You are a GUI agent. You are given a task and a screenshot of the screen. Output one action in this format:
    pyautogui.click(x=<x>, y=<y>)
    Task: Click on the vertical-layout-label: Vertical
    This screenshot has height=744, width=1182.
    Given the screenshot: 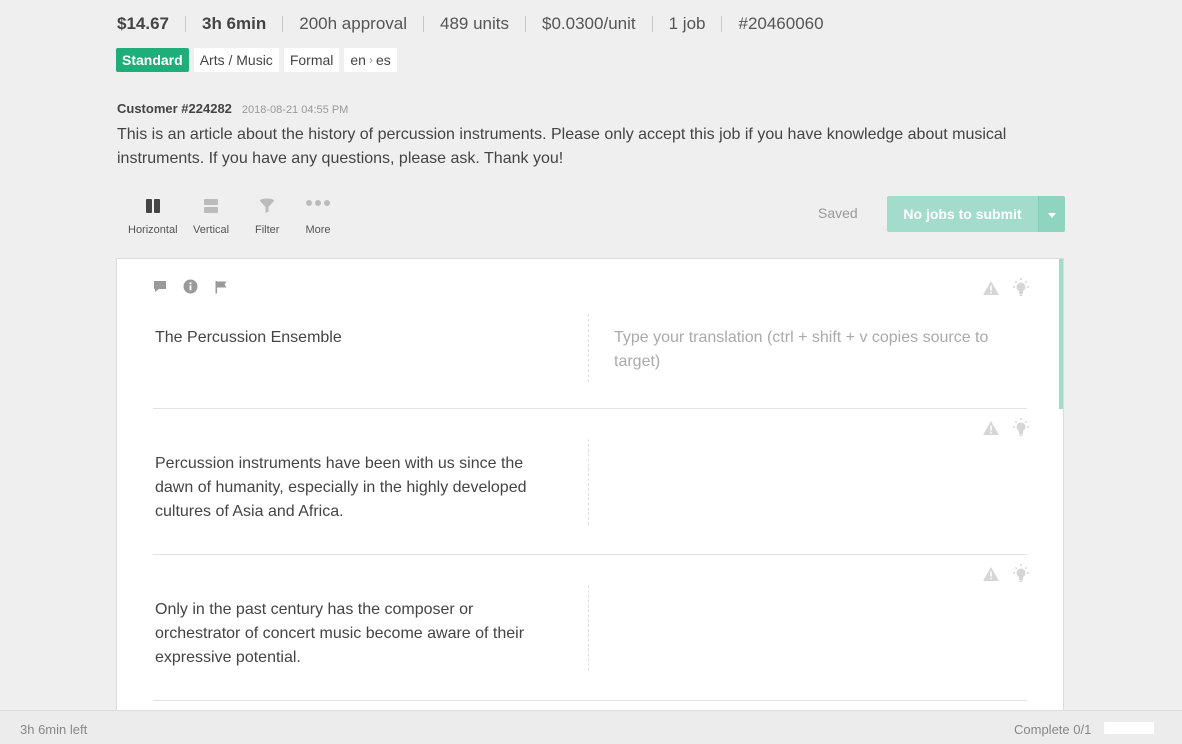 What is the action you would take?
    pyautogui.click(x=211, y=230)
    